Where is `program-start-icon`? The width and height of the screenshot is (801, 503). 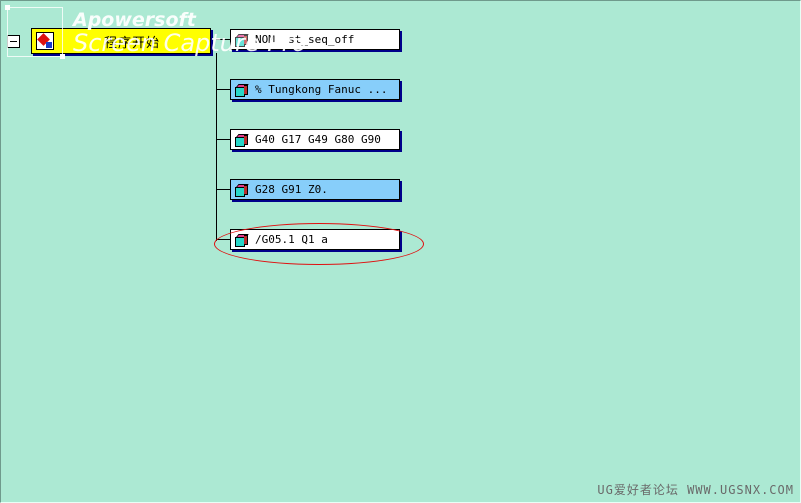 program-start-icon is located at coordinates (45, 41).